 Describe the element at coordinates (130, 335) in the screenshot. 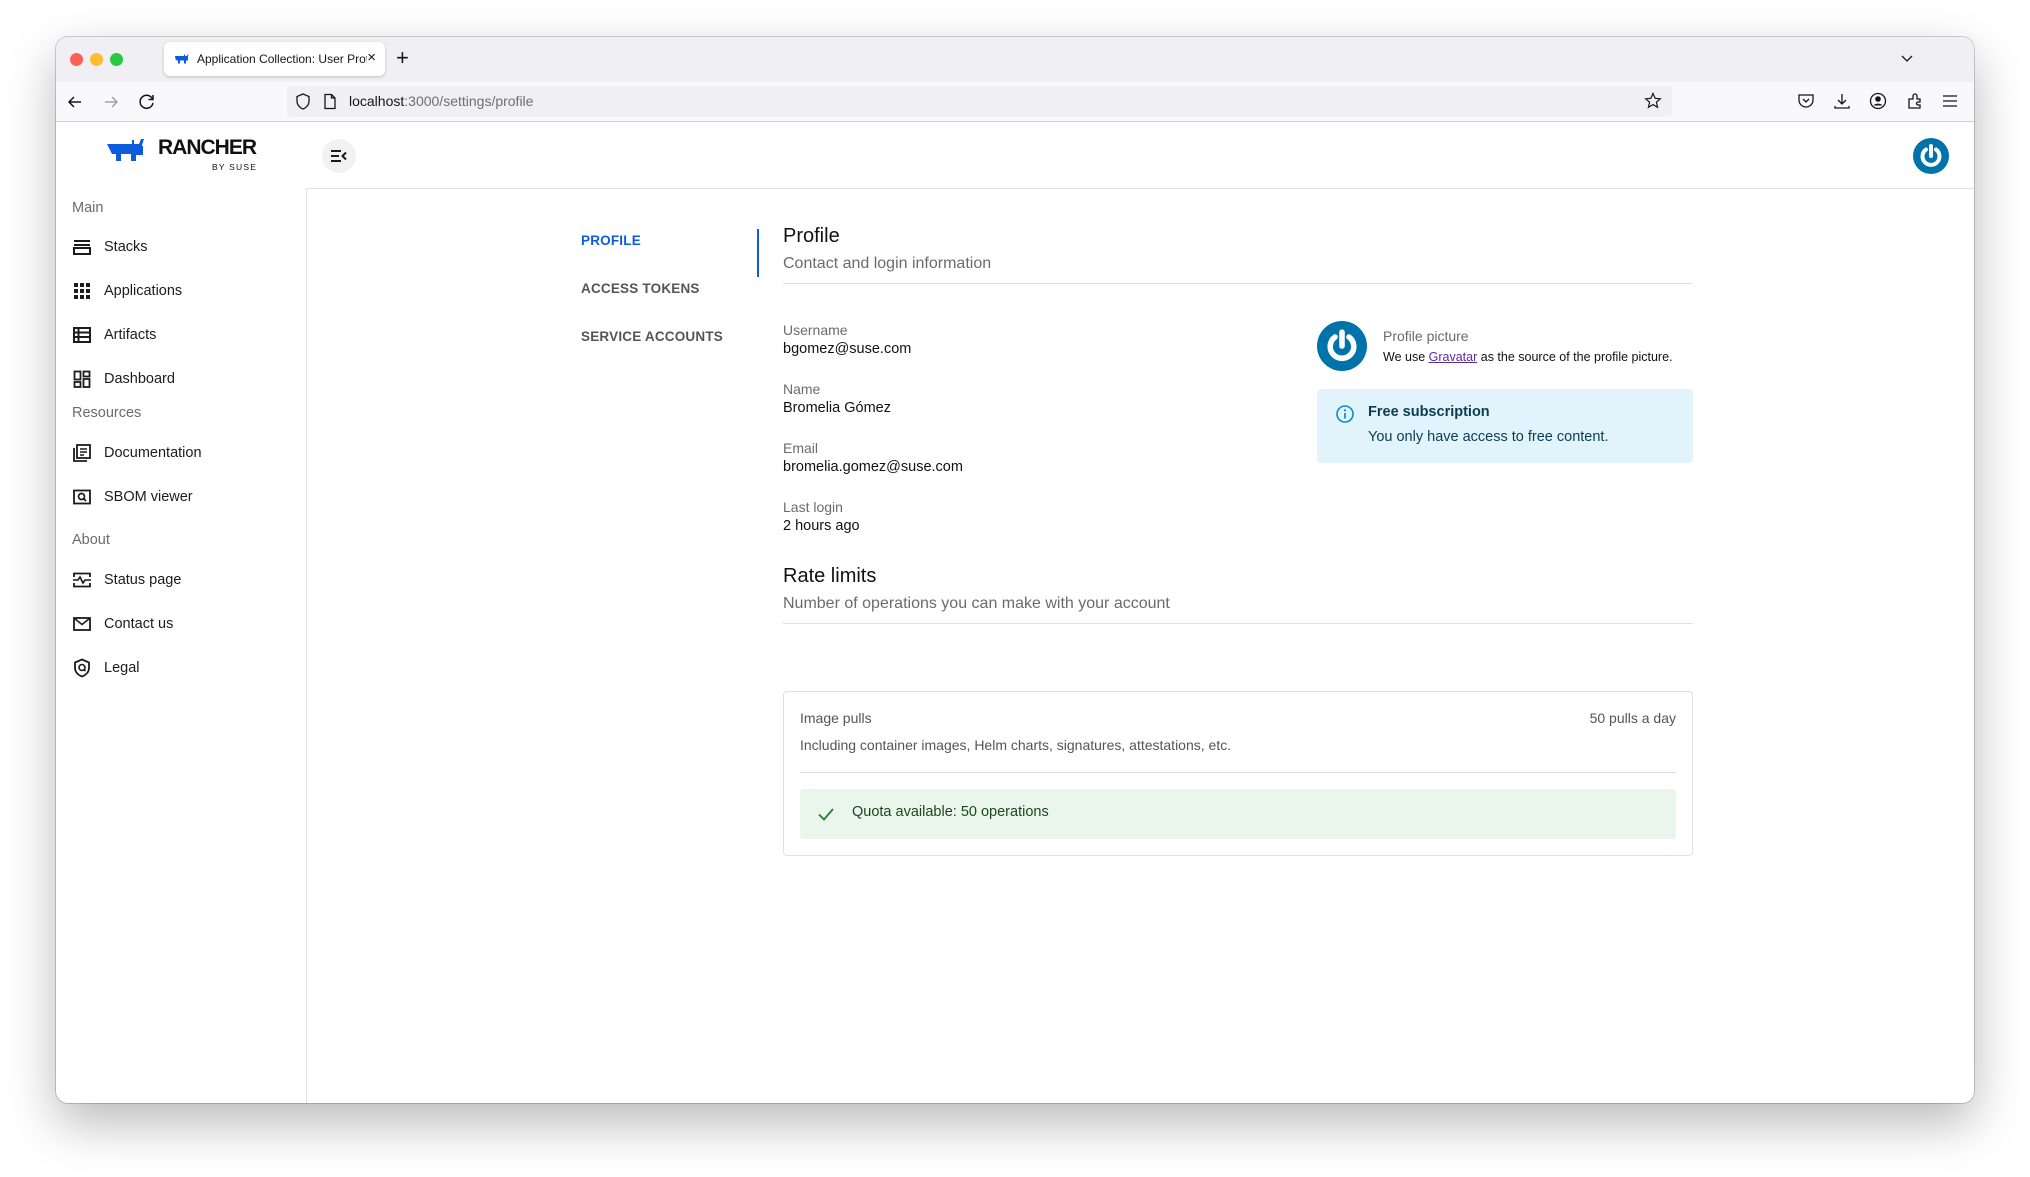

I see `sidebar-item-label: Artifacts` at that location.